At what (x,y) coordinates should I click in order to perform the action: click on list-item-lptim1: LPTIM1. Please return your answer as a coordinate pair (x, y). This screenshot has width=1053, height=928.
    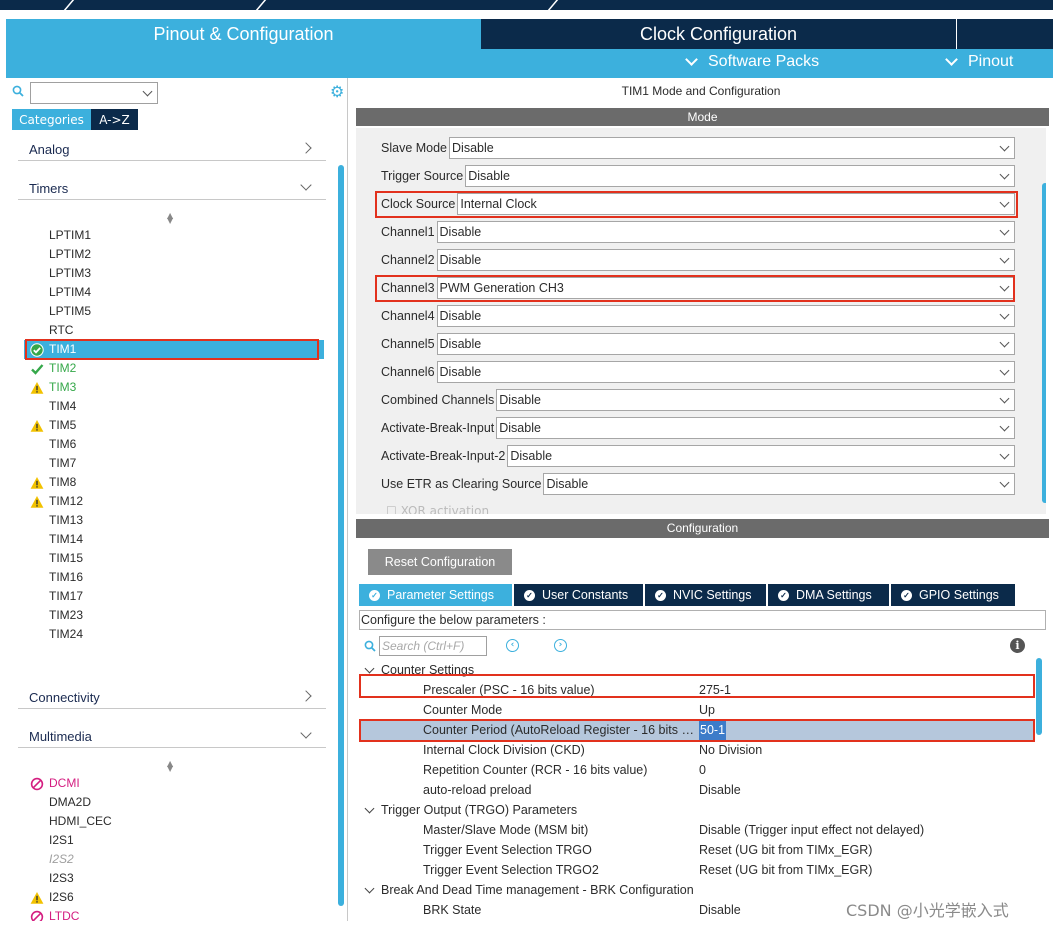
    Looking at the image, I should click on (174, 235).